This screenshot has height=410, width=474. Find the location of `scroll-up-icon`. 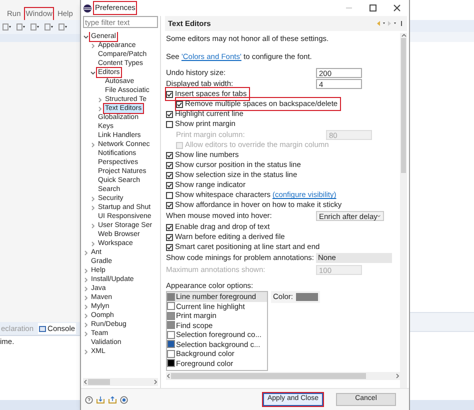

scroll-up-icon is located at coordinates (403, 35).